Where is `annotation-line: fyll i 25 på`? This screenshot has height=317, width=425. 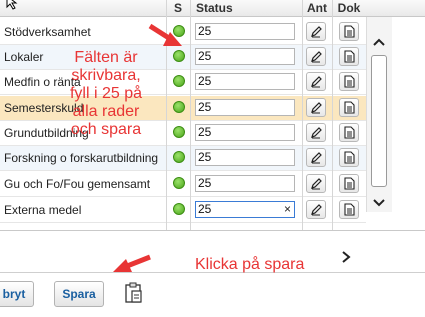
annotation-line: fyll i 25 på is located at coordinates (106, 93).